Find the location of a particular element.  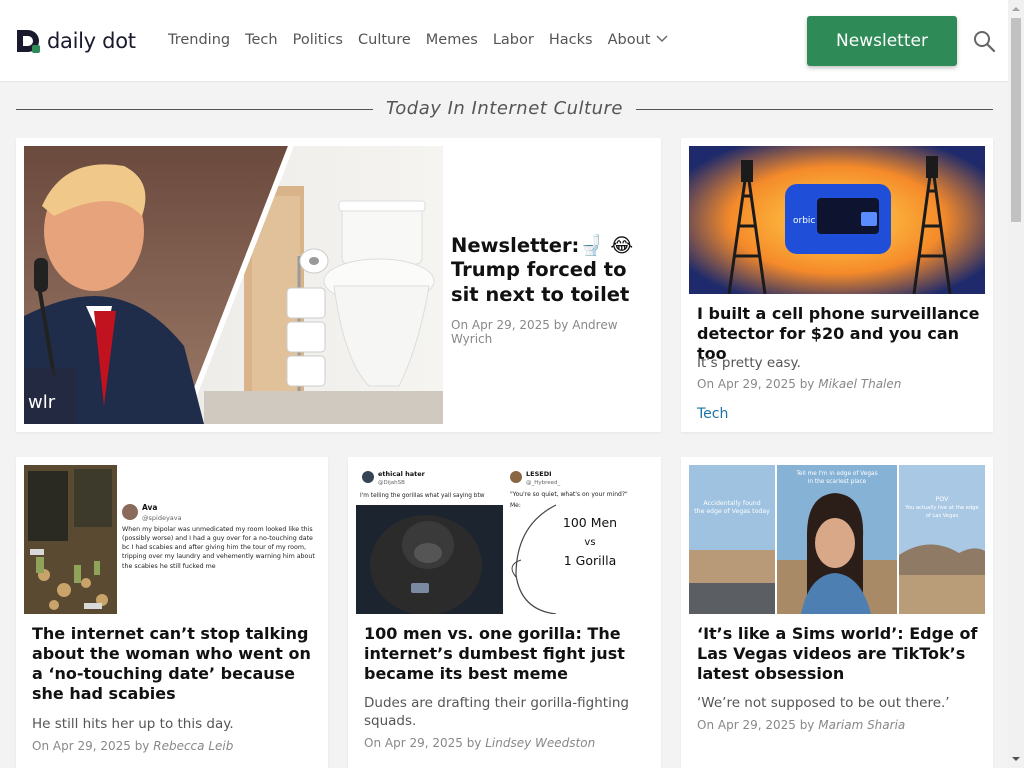

watermark-text: wlr is located at coordinates (42, 402).